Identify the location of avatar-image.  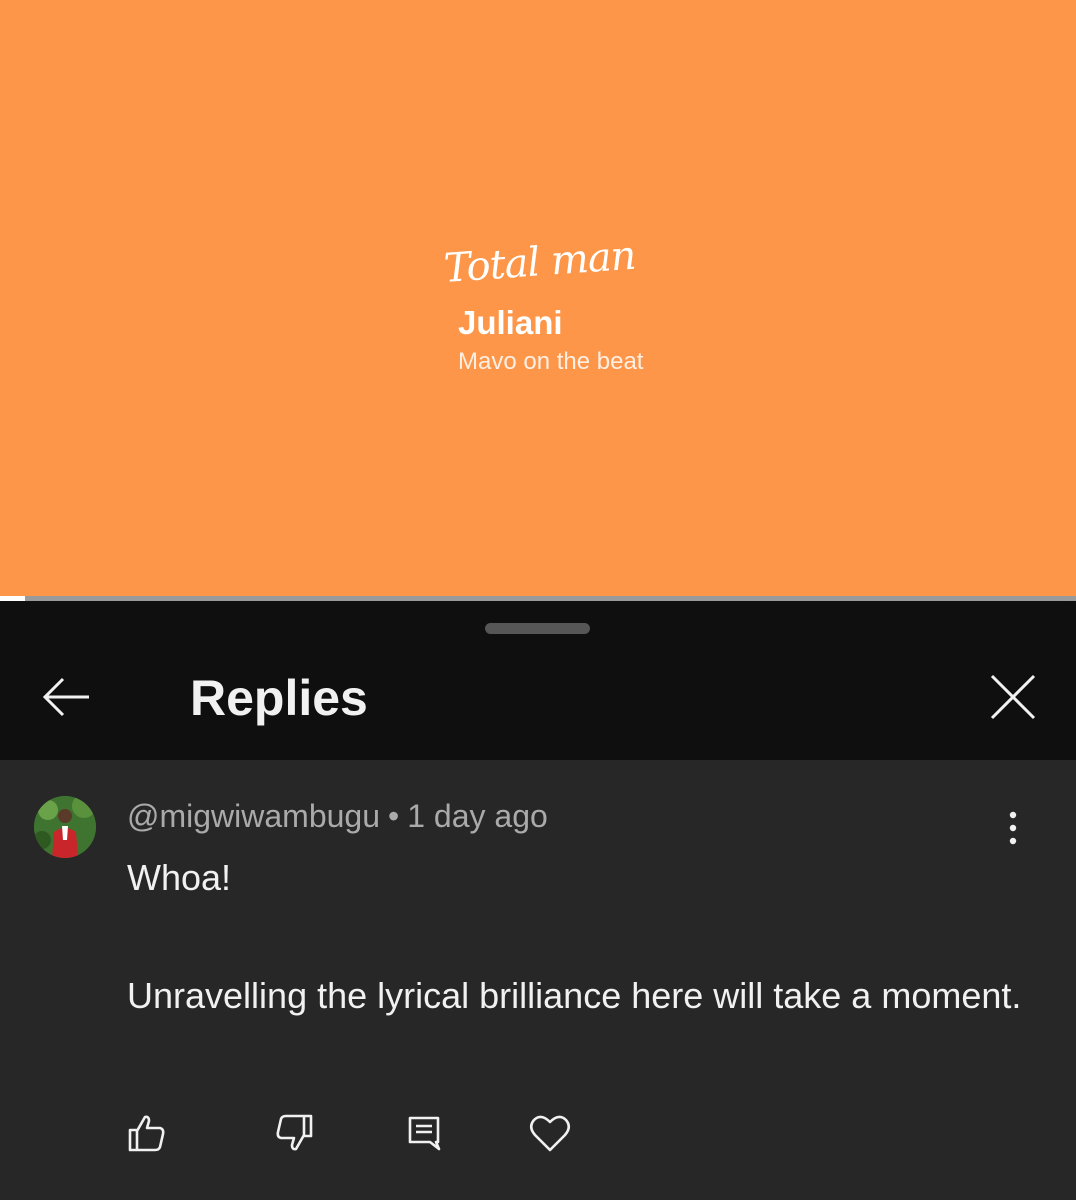
(65, 827).